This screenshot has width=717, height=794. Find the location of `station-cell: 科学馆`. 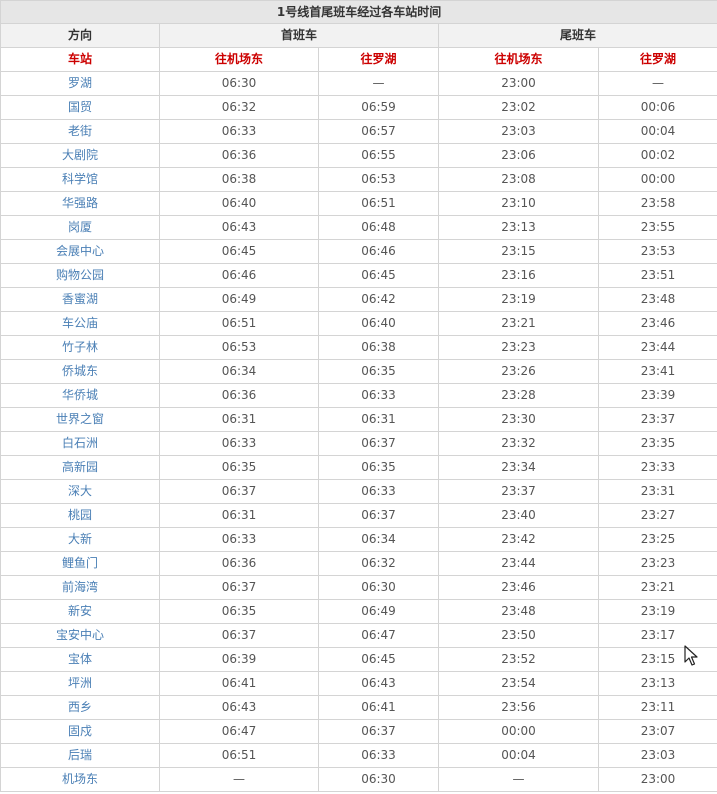

station-cell: 科学馆 is located at coordinates (80, 179).